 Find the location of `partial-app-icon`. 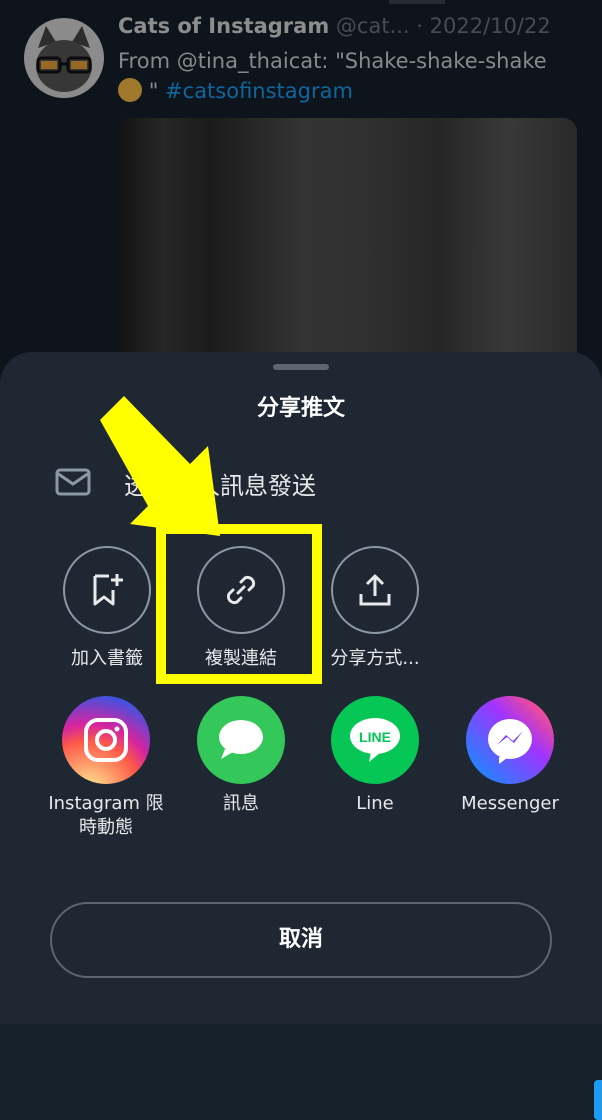

partial-app-icon is located at coordinates (598, 1100).